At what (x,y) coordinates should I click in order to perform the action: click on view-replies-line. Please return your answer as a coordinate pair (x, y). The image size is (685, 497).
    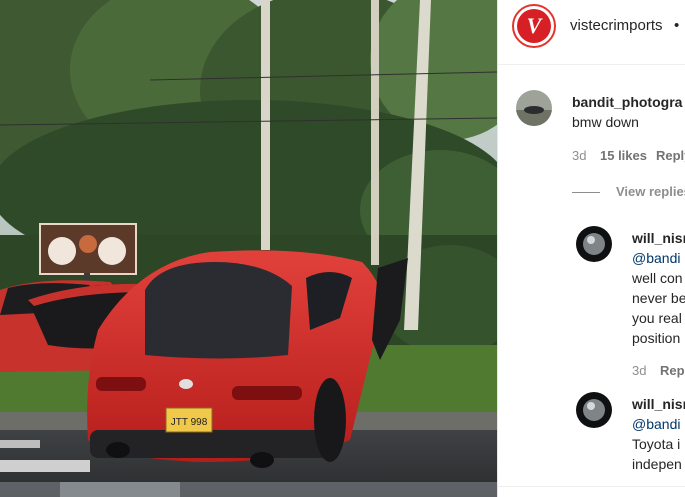
    Looking at the image, I should click on (586, 192).